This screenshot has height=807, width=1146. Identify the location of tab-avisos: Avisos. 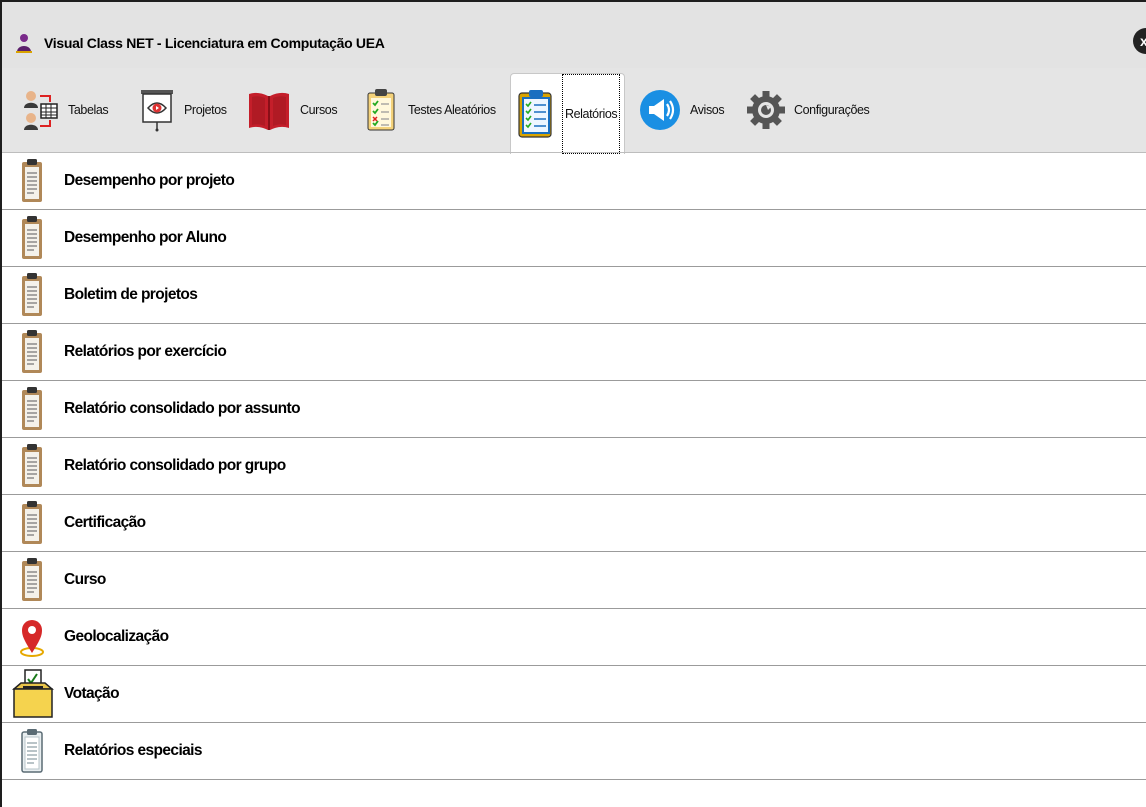
(681, 110).